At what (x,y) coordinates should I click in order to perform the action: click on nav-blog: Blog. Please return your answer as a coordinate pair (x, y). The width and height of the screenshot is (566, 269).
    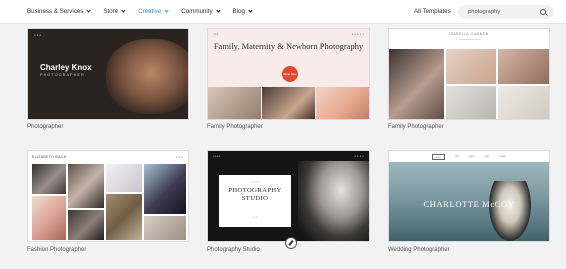
    Looking at the image, I should click on (242, 11).